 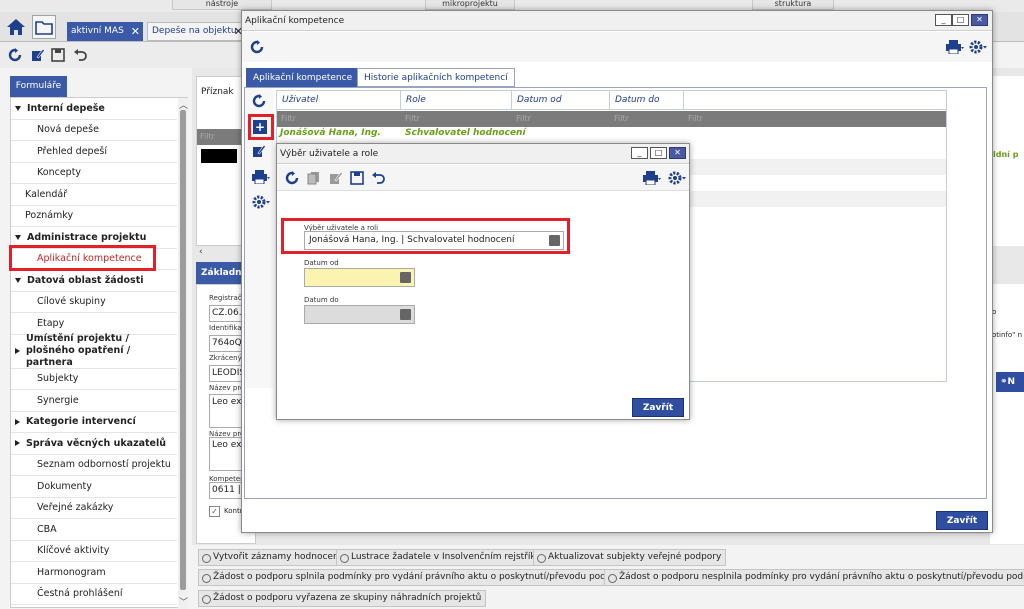 What do you see at coordinates (71, 302) in the screenshot?
I see `sidebar-item-label: Cílové skupiny` at bounding box center [71, 302].